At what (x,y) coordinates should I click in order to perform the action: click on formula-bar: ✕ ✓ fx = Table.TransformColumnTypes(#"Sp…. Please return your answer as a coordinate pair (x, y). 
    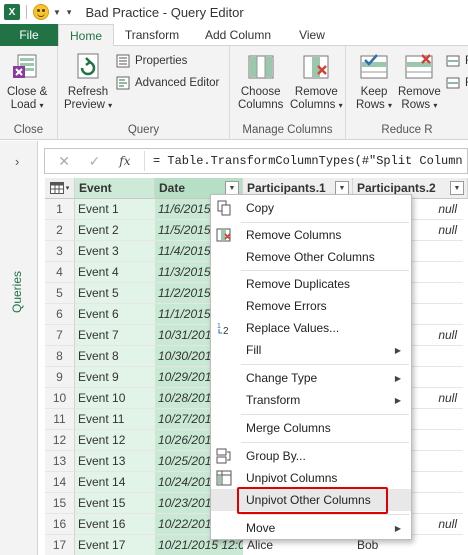
    Looking at the image, I should click on (256, 161).